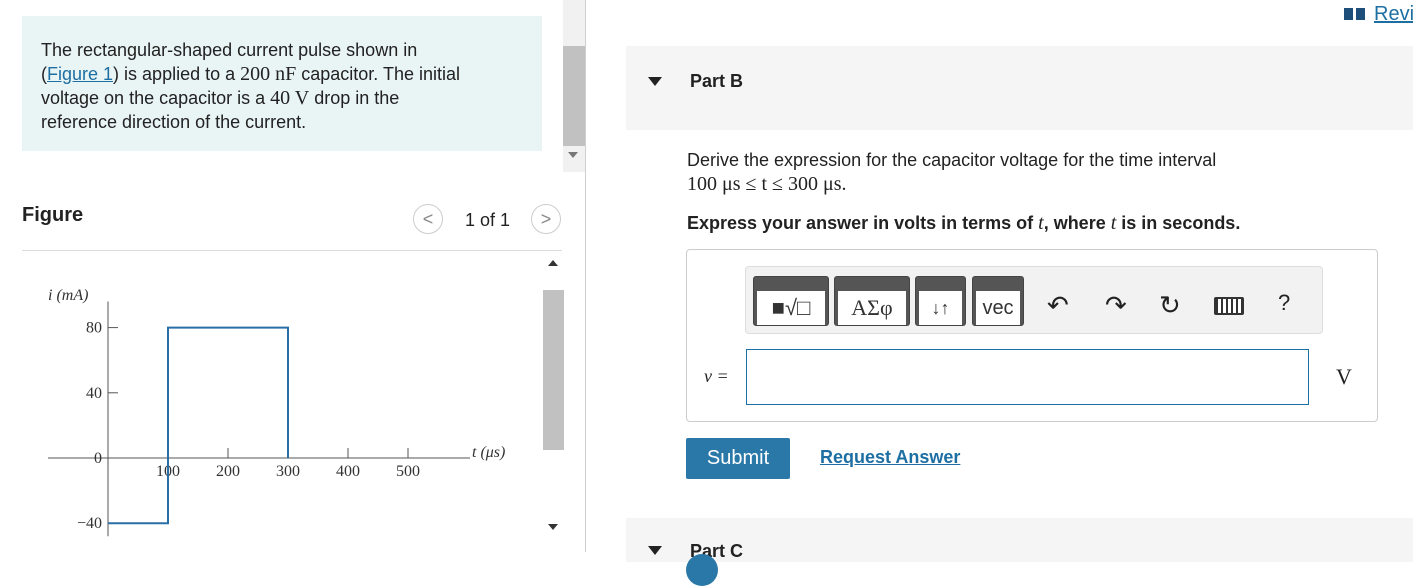  Describe the element at coordinates (94, 393) in the screenshot. I see `y-tick-label: 40` at that location.